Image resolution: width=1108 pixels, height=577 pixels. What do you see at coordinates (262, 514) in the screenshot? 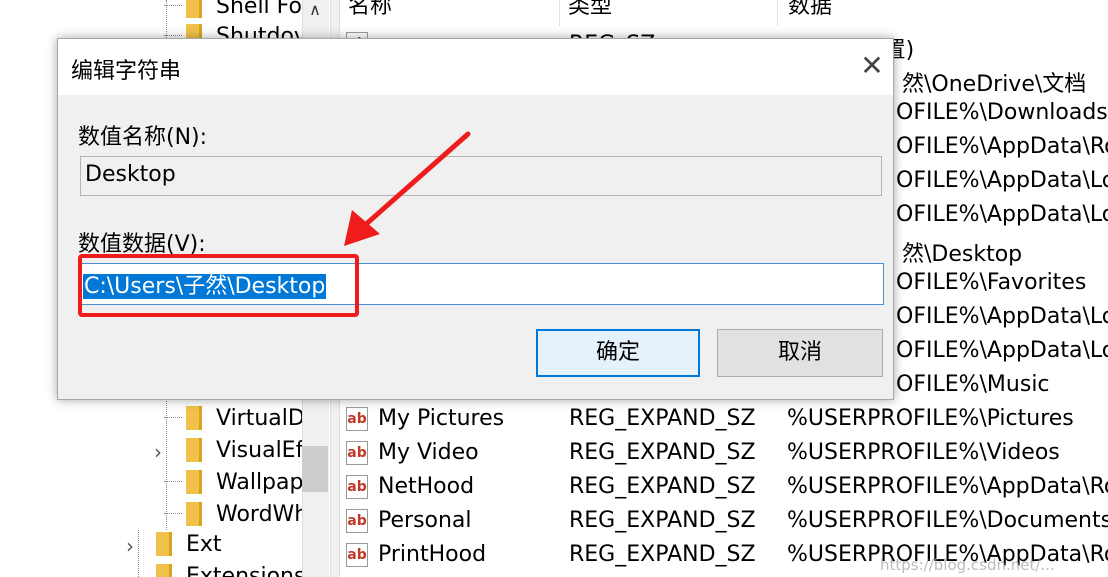
I see `tree-item-label: WordWh` at bounding box center [262, 514].